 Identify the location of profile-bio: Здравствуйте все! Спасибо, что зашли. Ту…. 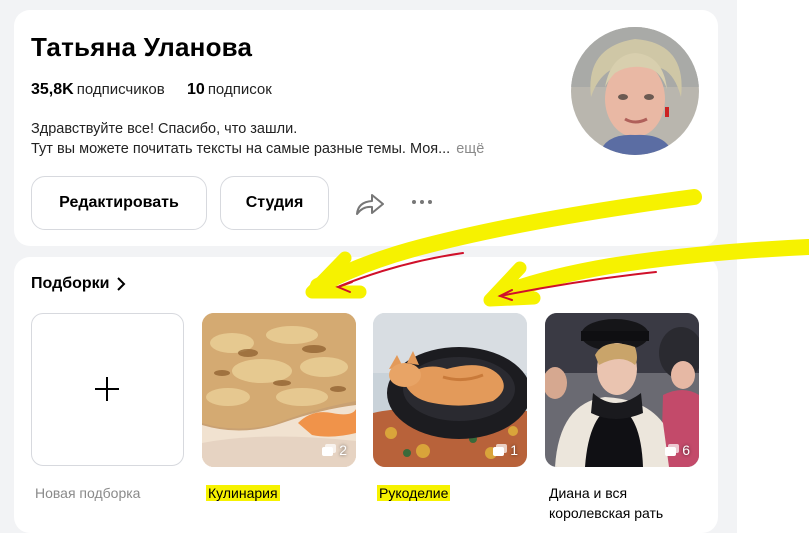
(291, 139).